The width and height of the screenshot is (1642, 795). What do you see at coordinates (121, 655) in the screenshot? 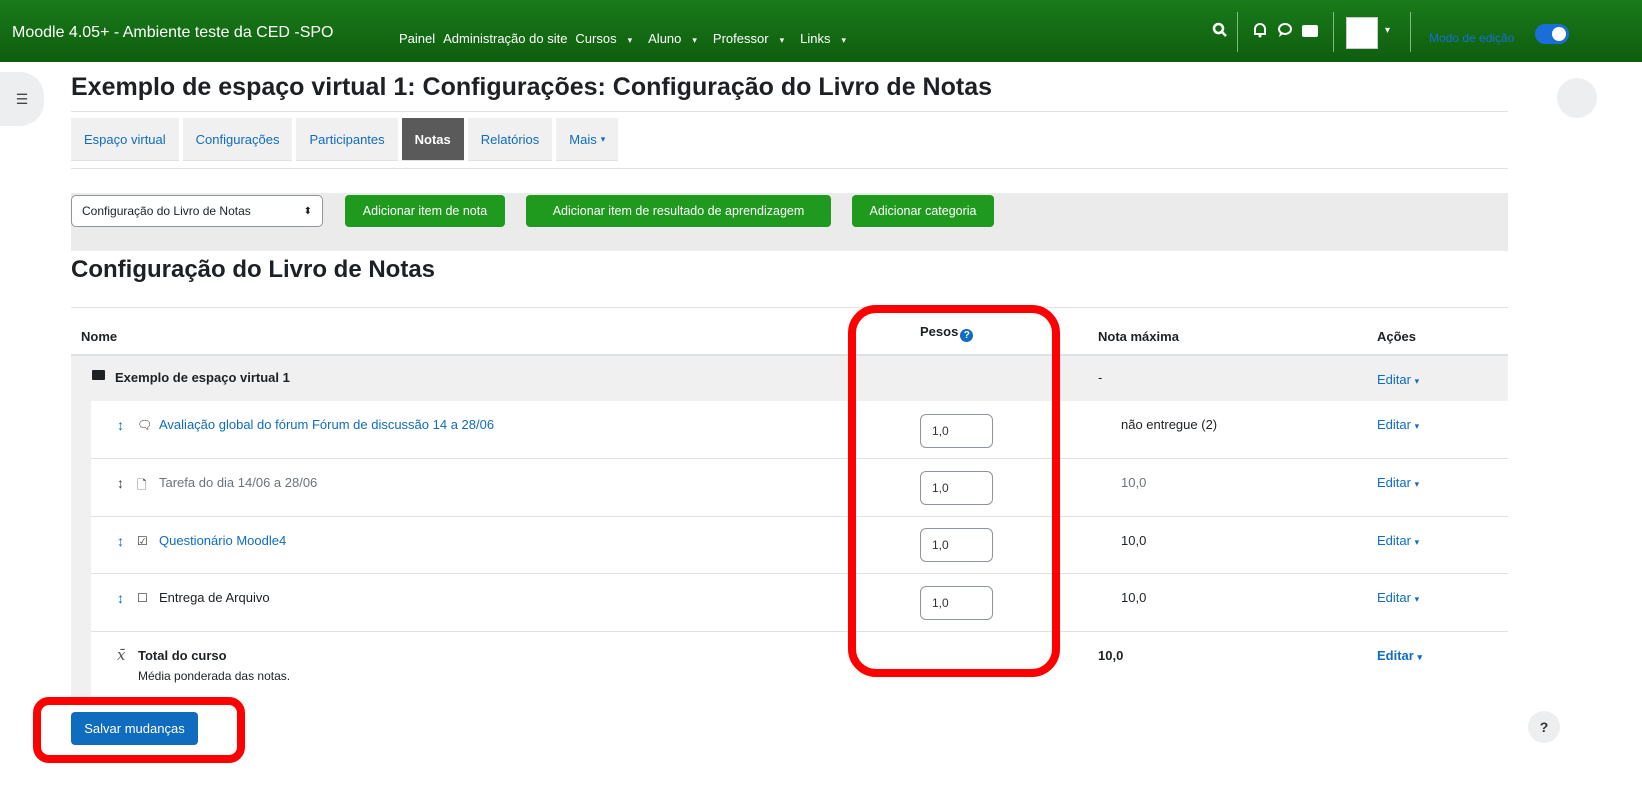
I see `mean-icon: x̄` at bounding box center [121, 655].